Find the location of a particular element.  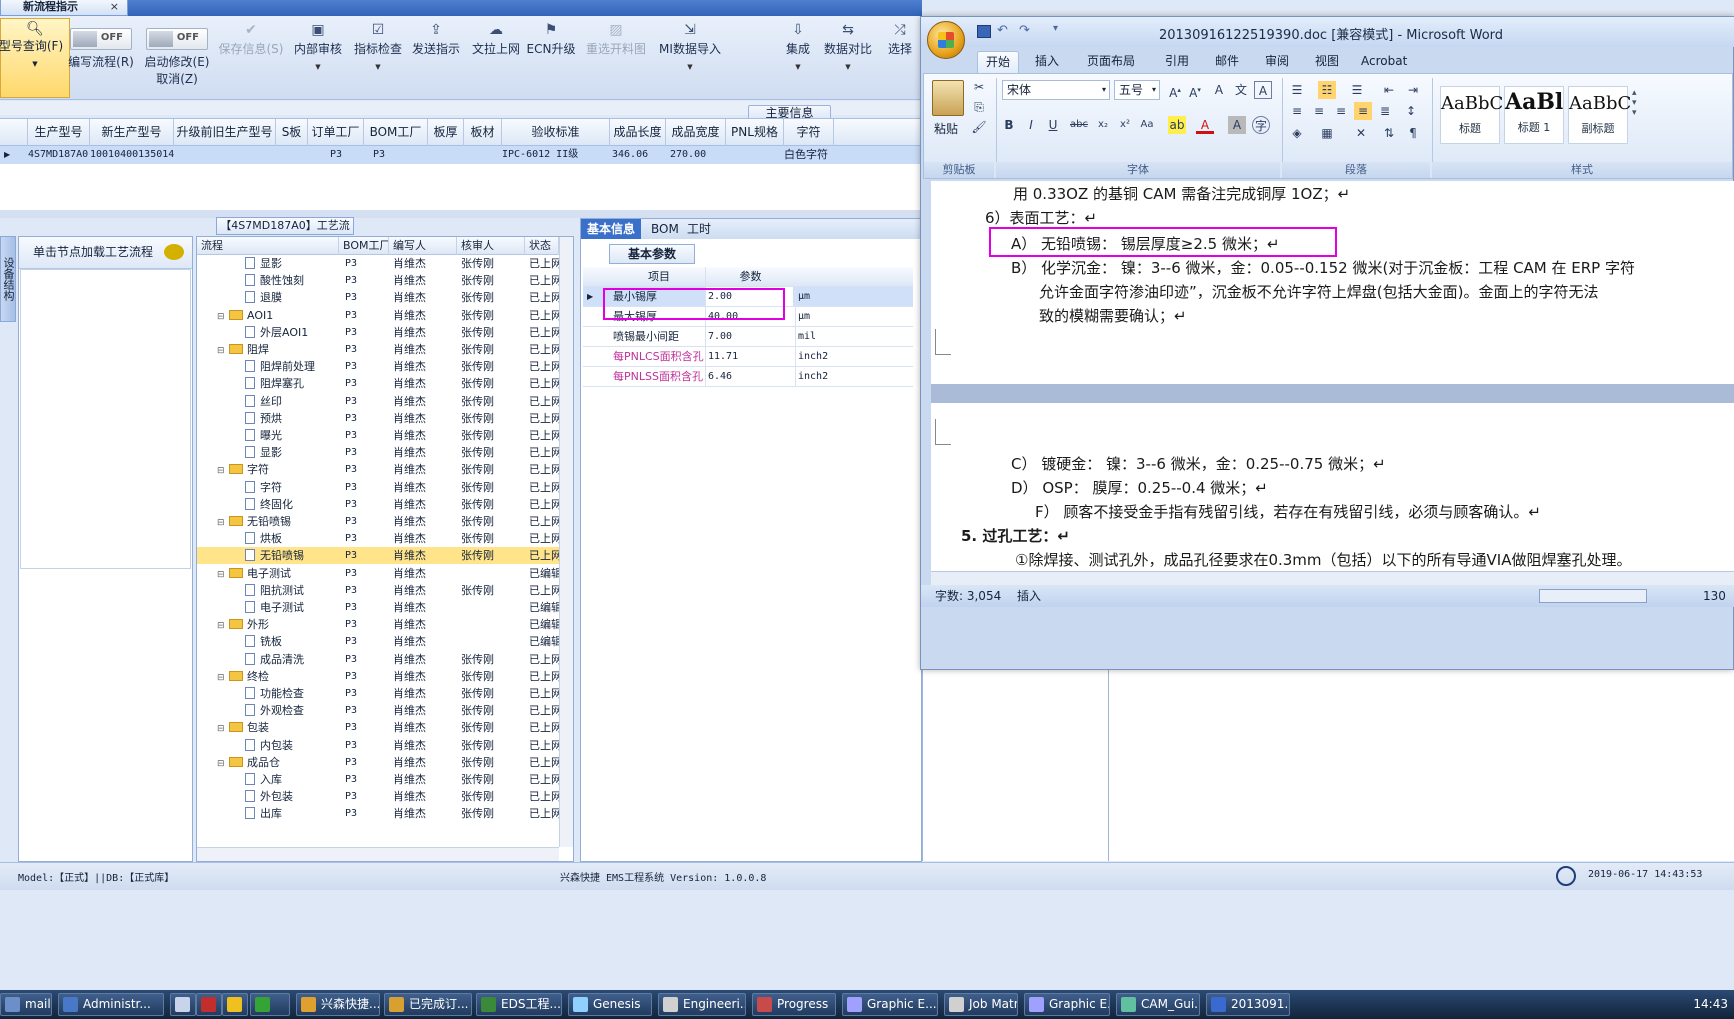

tree-row: 外层AOI1 P3 肖维杰 张传刚 已上网 is located at coordinates (378, 332).